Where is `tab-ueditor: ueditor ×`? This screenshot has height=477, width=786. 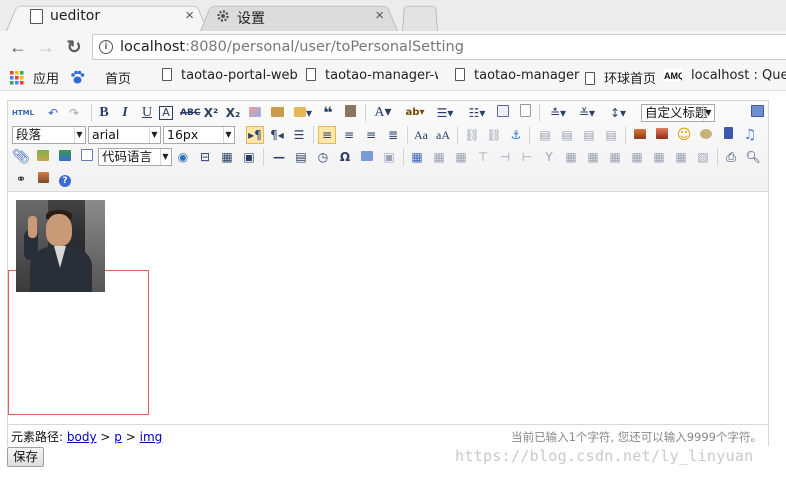 tab-ueditor: ueditor × is located at coordinates (107, 16).